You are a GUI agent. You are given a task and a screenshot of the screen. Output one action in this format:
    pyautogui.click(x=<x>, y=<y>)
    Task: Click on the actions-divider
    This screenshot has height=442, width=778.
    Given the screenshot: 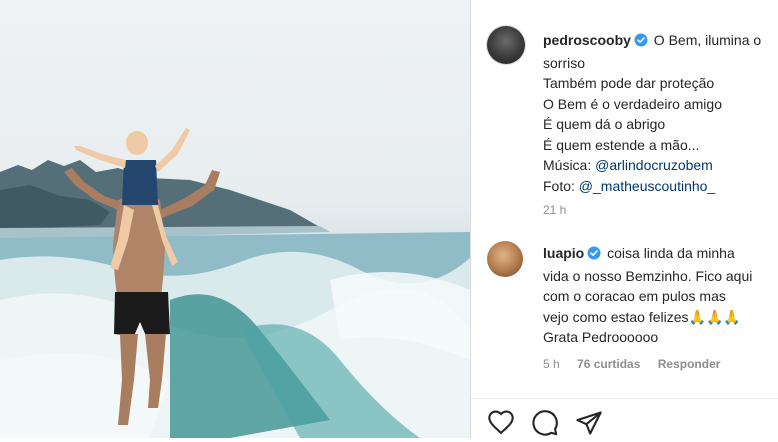 What is the action you would take?
    pyautogui.click(x=624, y=398)
    